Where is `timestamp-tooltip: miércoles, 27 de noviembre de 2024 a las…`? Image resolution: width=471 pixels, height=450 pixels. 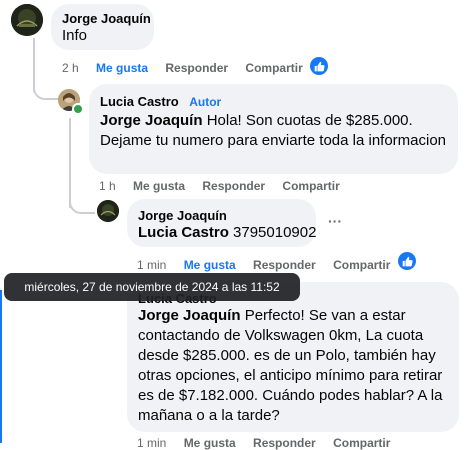 timestamp-tooltip: miércoles, 27 de noviembre de 2024 a las… is located at coordinates (152, 287).